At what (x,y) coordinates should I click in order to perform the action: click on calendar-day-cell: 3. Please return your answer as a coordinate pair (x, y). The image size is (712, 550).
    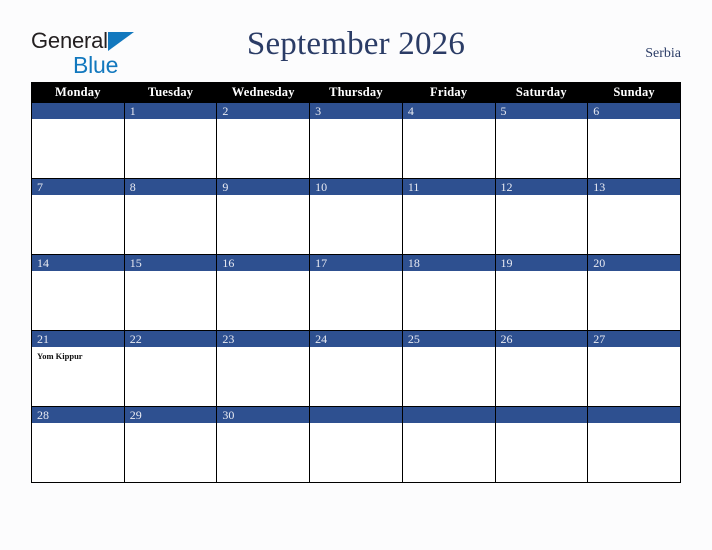
    Looking at the image, I should click on (356, 140).